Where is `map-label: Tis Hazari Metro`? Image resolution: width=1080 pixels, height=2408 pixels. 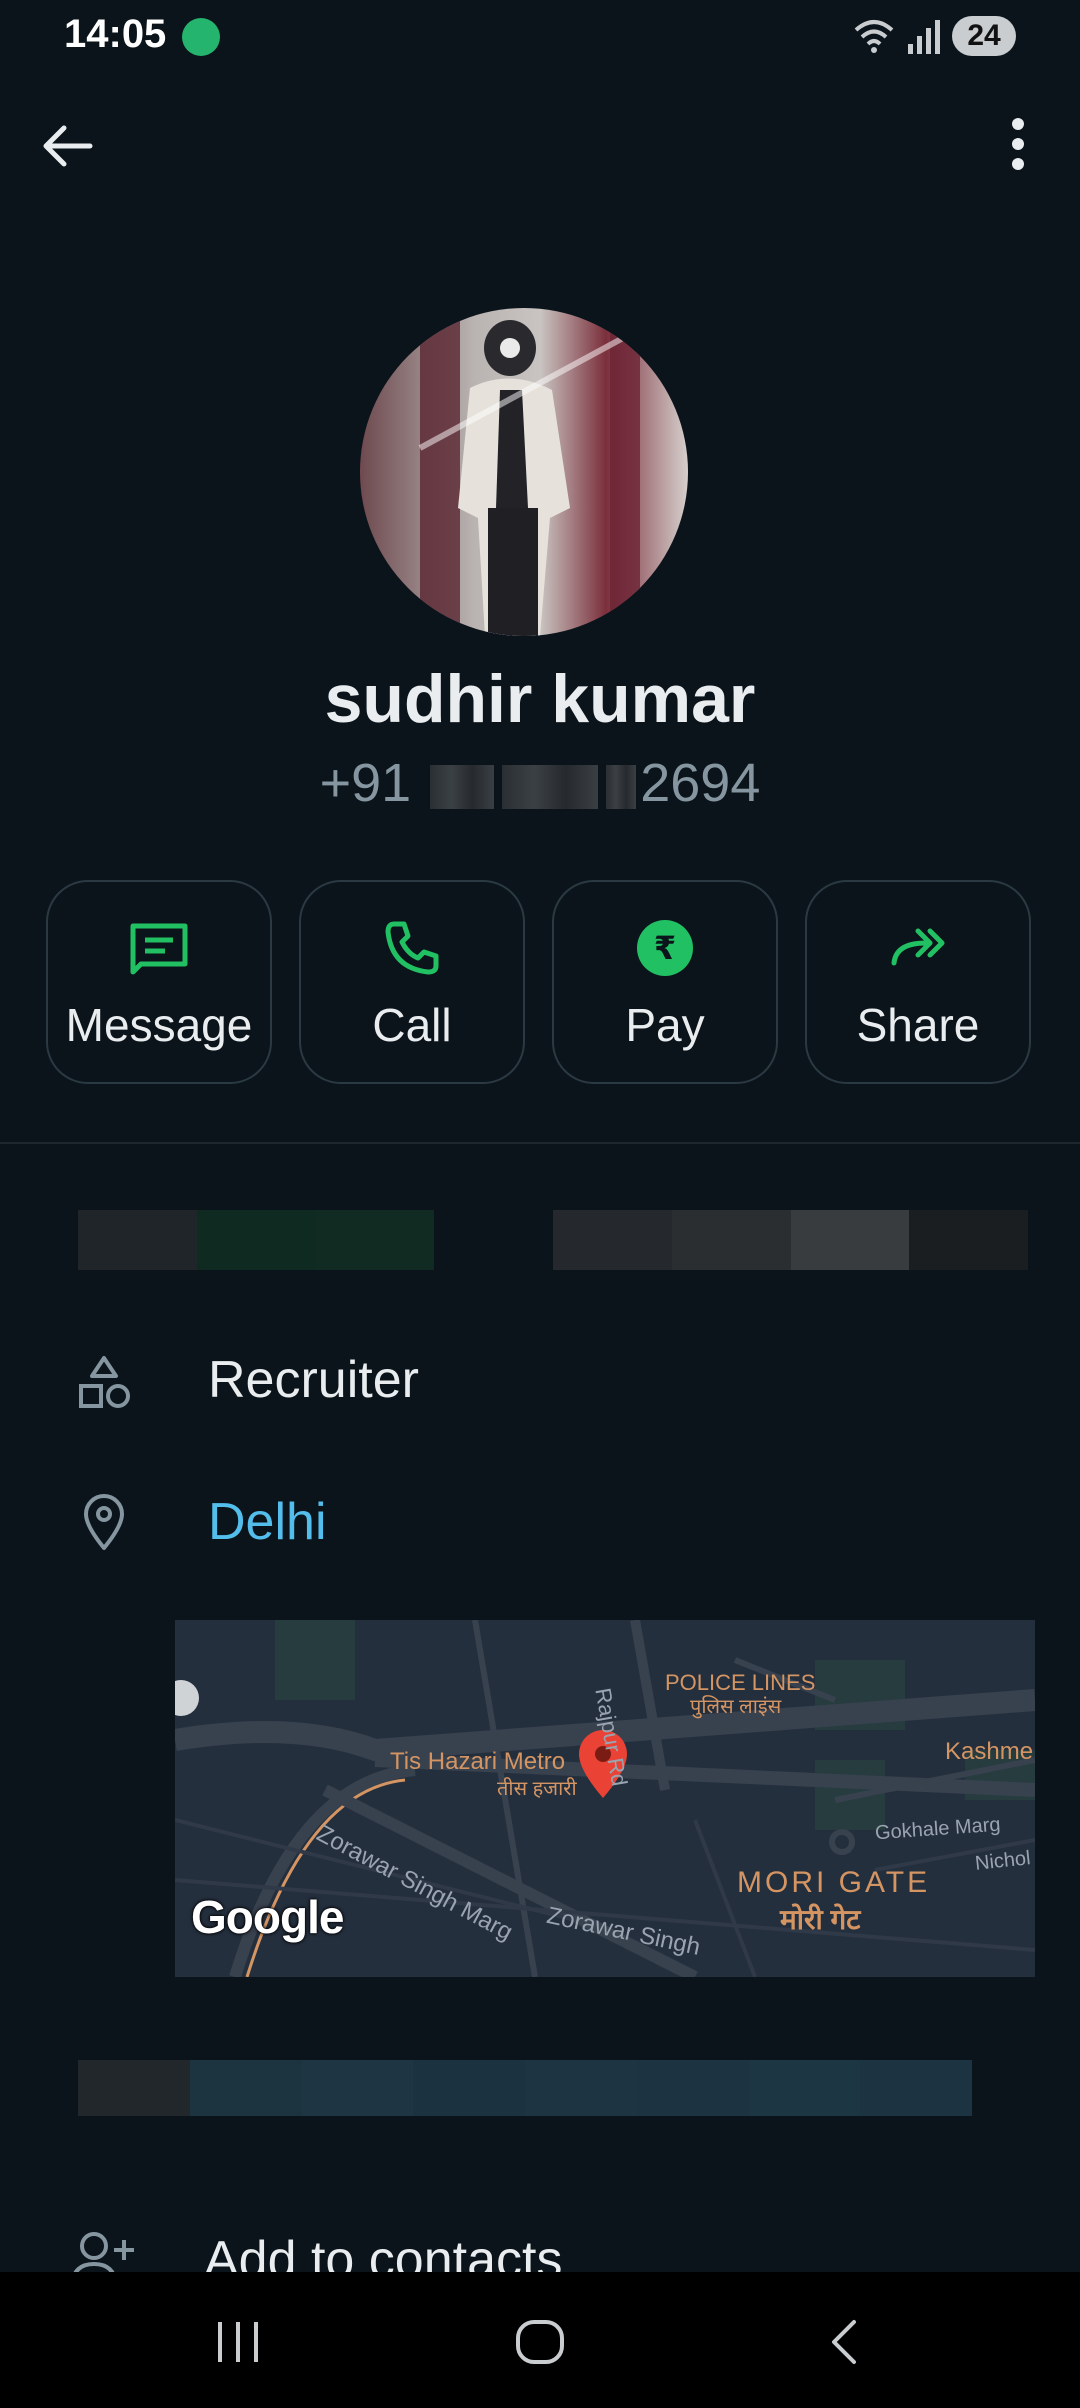 map-label: Tis Hazari Metro is located at coordinates (478, 1761).